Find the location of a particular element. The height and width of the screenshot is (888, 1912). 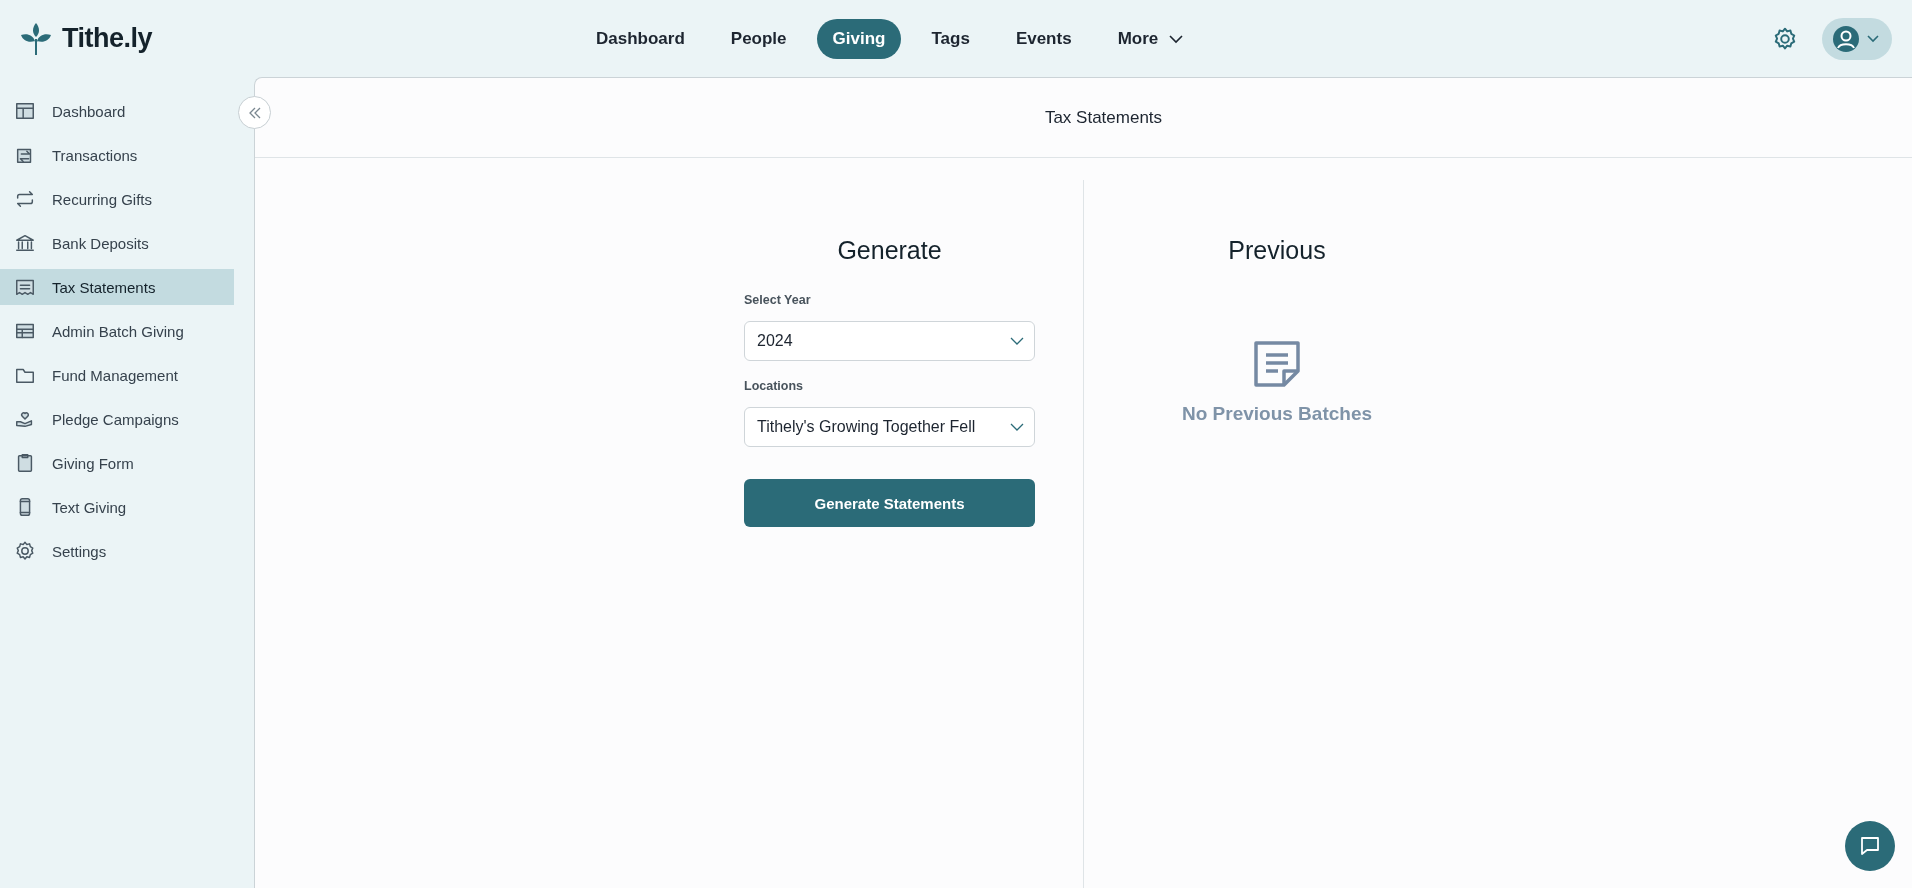

document-icon is located at coordinates (1277, 364).